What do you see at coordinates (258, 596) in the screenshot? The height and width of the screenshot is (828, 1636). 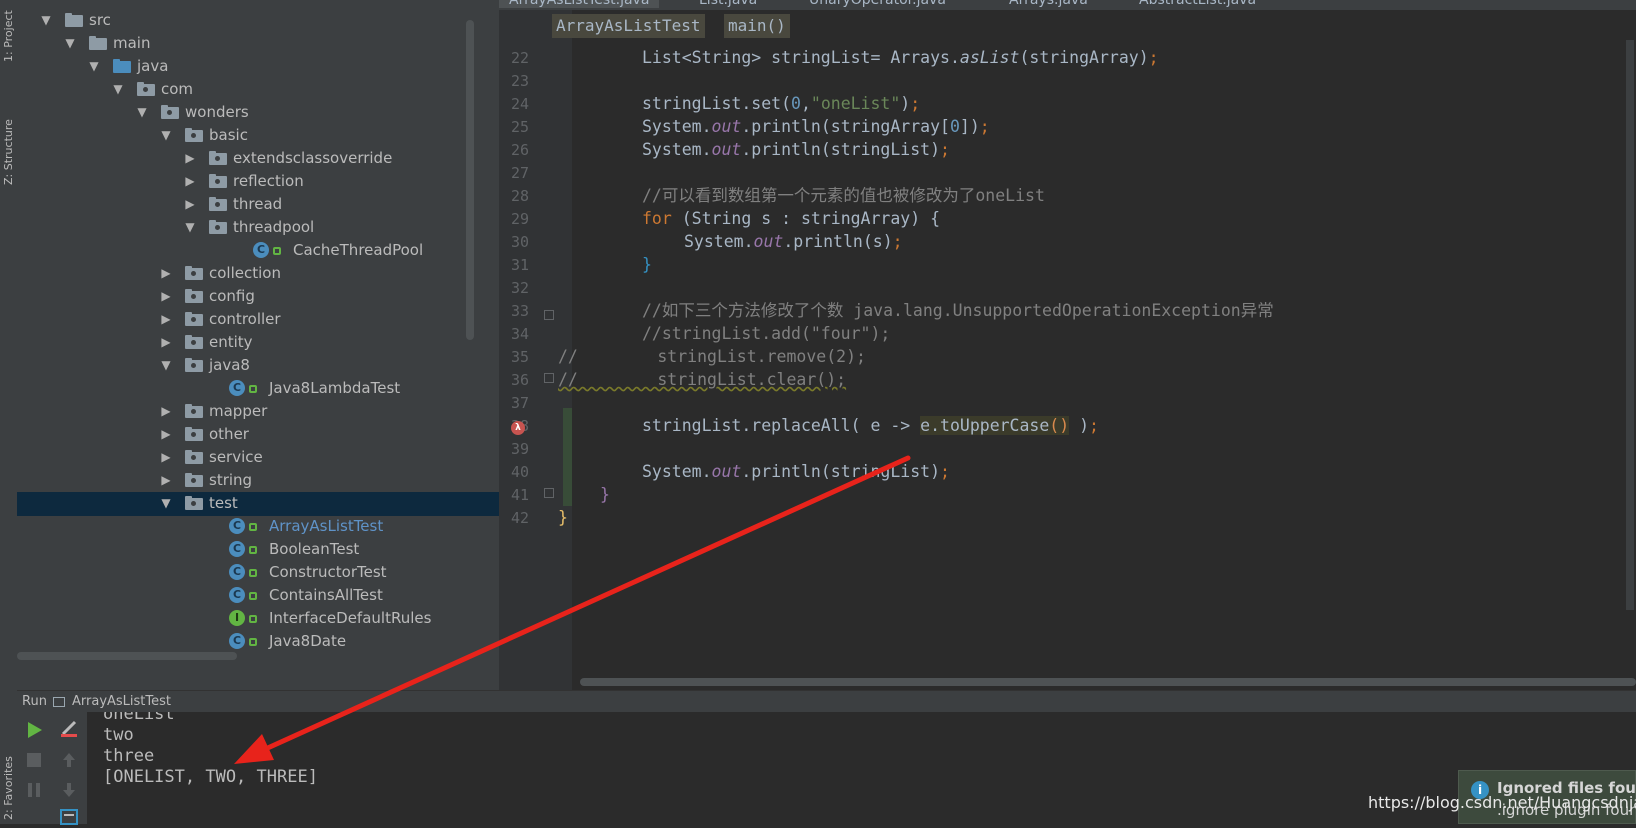 I see `tree-item-containsalltest: C ContainsAllTest` at bounding box center [258, 596].